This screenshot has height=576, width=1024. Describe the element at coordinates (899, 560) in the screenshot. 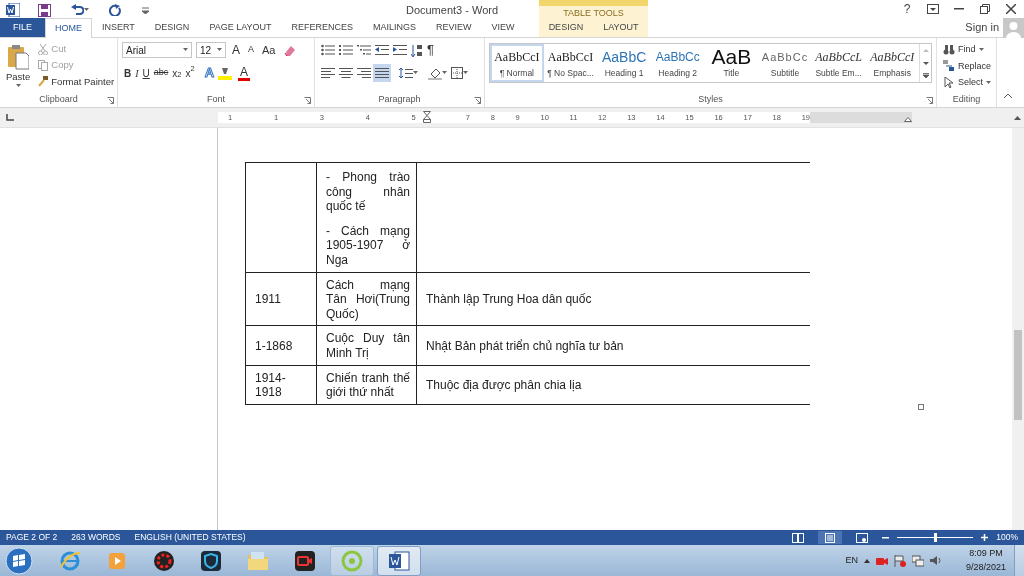

I see `flag-icon` at that location.